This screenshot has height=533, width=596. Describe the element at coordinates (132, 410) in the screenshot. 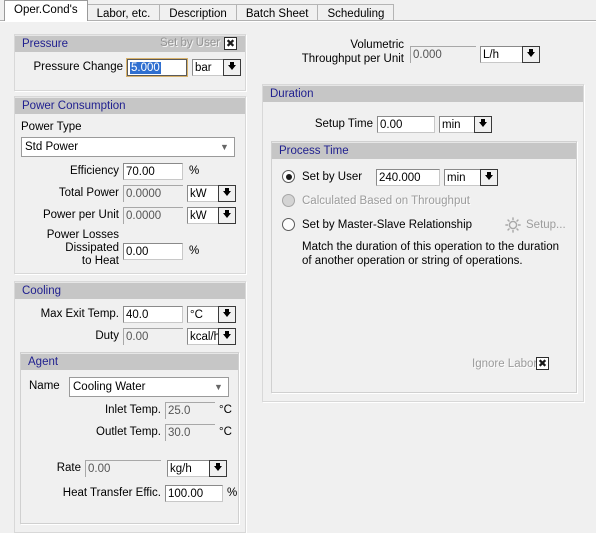

I see `agent-inlet-label: Inlet Temp.` at that location.